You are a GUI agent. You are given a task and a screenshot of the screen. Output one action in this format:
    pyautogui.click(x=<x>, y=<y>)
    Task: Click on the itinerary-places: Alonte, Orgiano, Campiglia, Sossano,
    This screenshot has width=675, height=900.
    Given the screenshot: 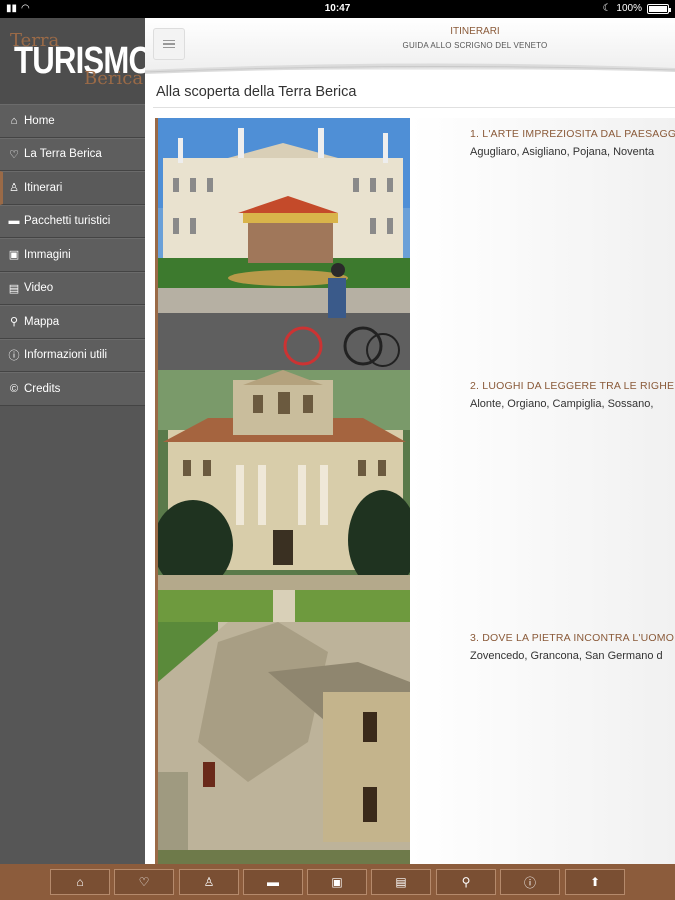 What is the action you would take?
    pyautogui.click(x=562, y=404)
    